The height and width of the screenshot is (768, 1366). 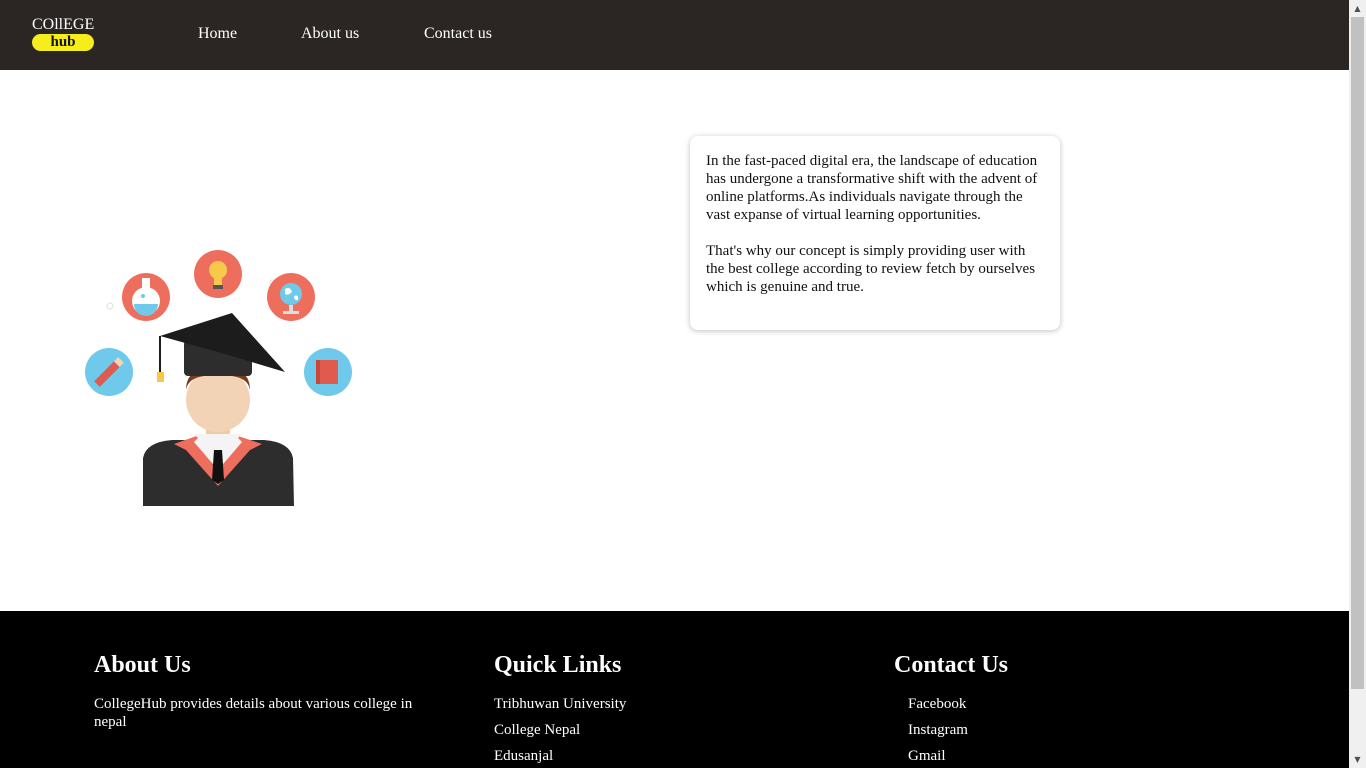 What do you see at coordinates (218, 409) in the screenshot?
I see `graduate-avatar` at bounding box center [218, 409].